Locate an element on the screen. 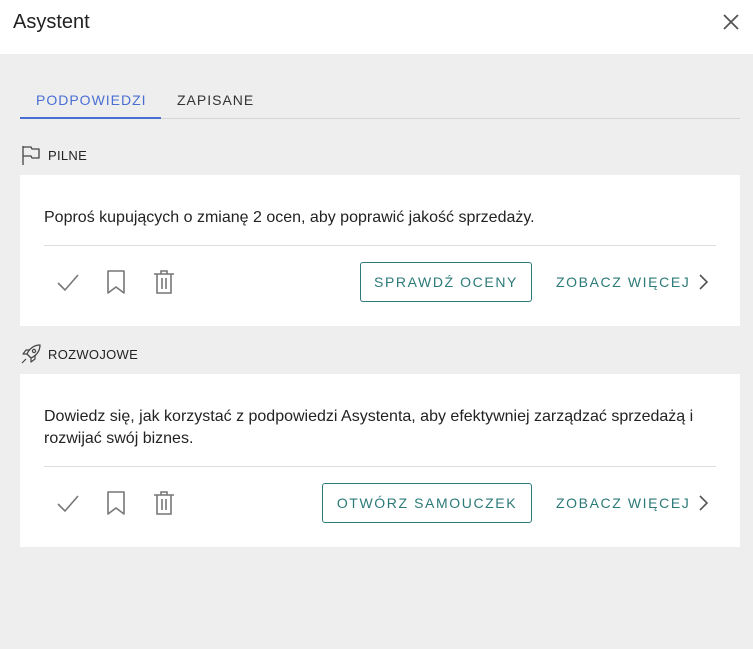 This screenshot has height=649, width=753. section-label-rozwojowe: ROZWOJOWE is located at coordinates (79, 354).